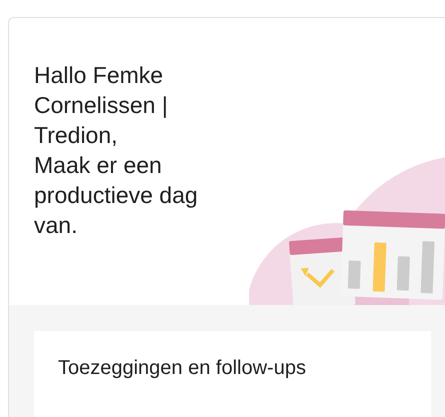 This screenshot has height=417, width=445. Describe the element at coordinates (182, 368) in the screenshot. I see `section-title: Toezeggingen en follow-ups` at that location.